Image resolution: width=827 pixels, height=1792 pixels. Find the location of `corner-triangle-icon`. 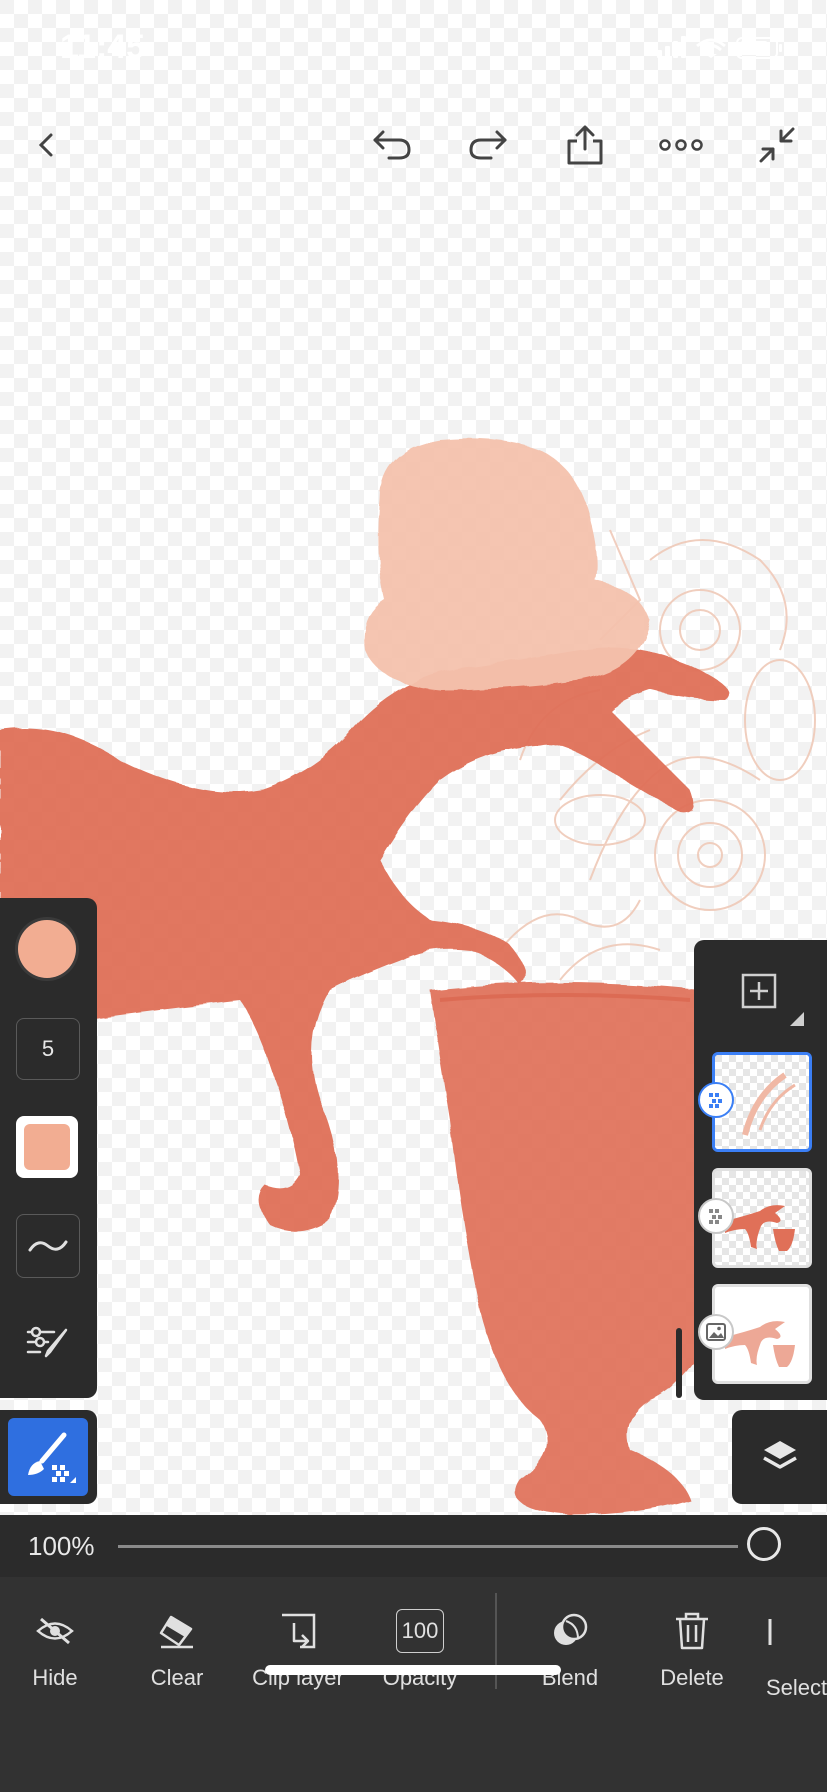

corner-triangle-icon is located at coordinates (797, 1019).